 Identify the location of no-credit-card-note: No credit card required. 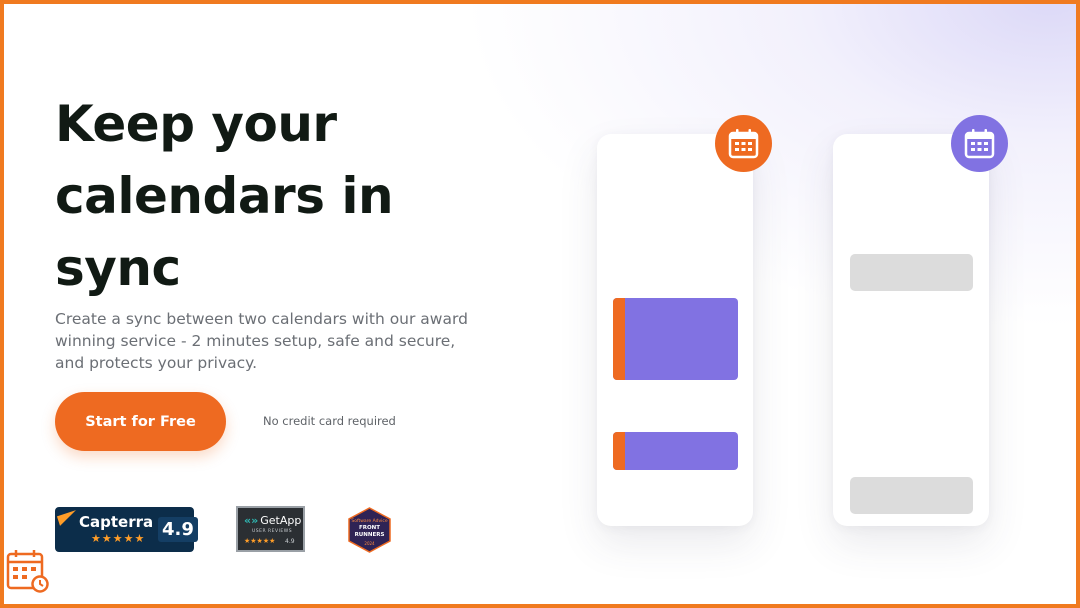
(329, 421).